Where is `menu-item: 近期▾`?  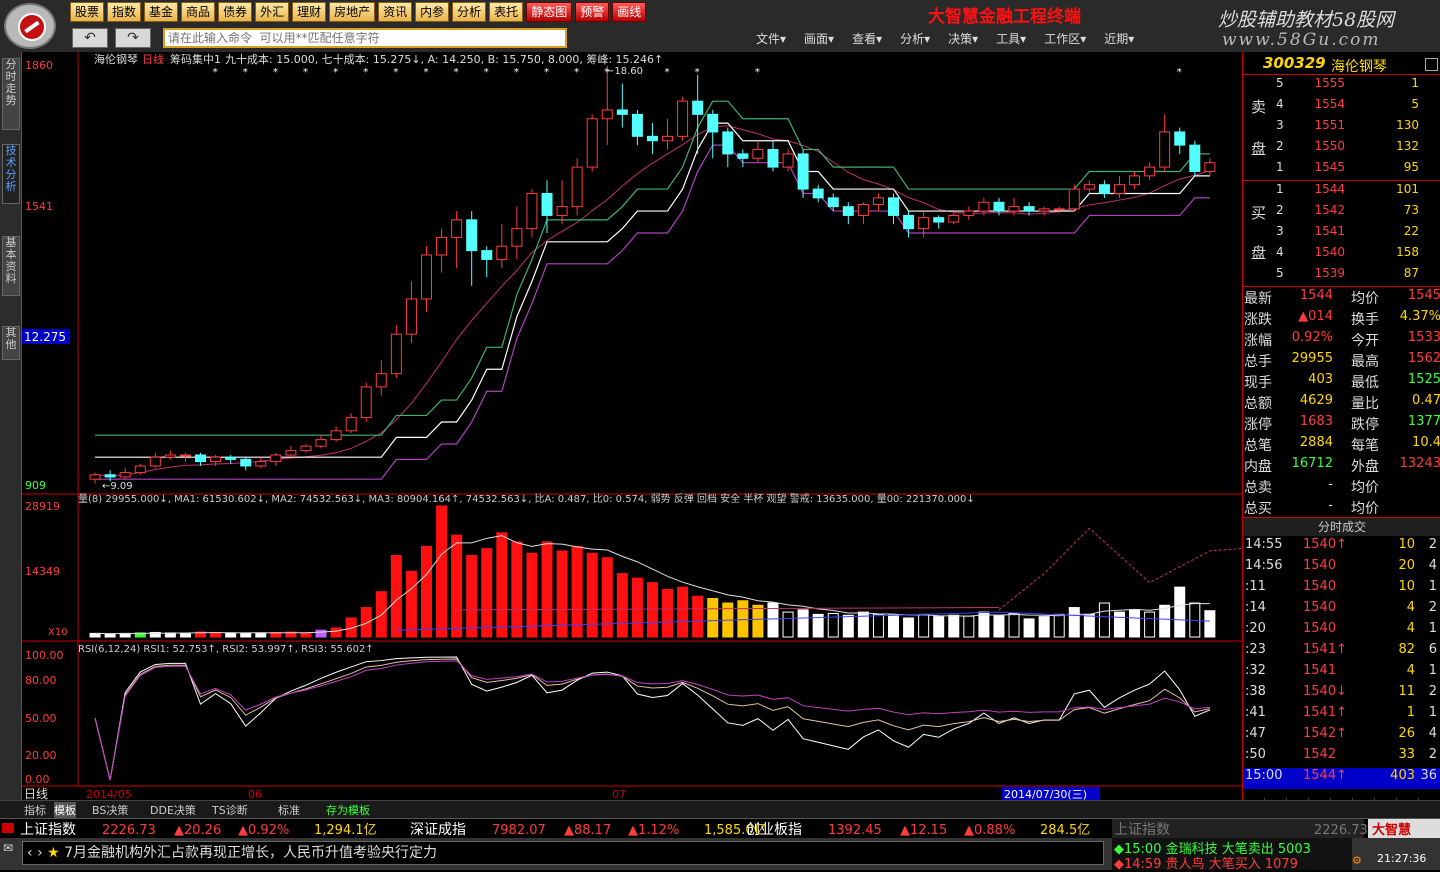
menu-item: 近期▾ is located at coordinates (1119, 38).